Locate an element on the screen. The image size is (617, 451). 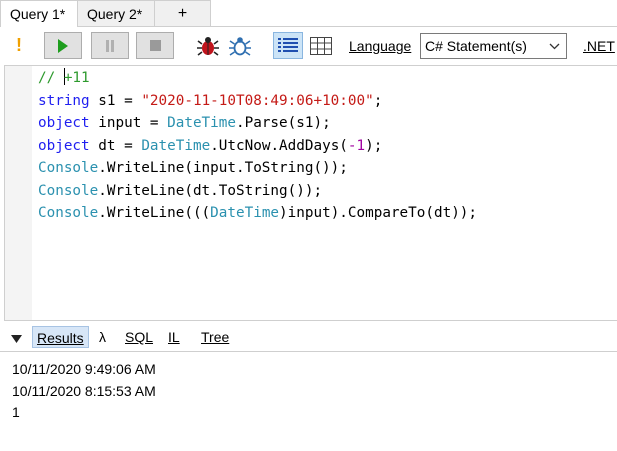
code-token: ); is located at coordinates (374, 145).